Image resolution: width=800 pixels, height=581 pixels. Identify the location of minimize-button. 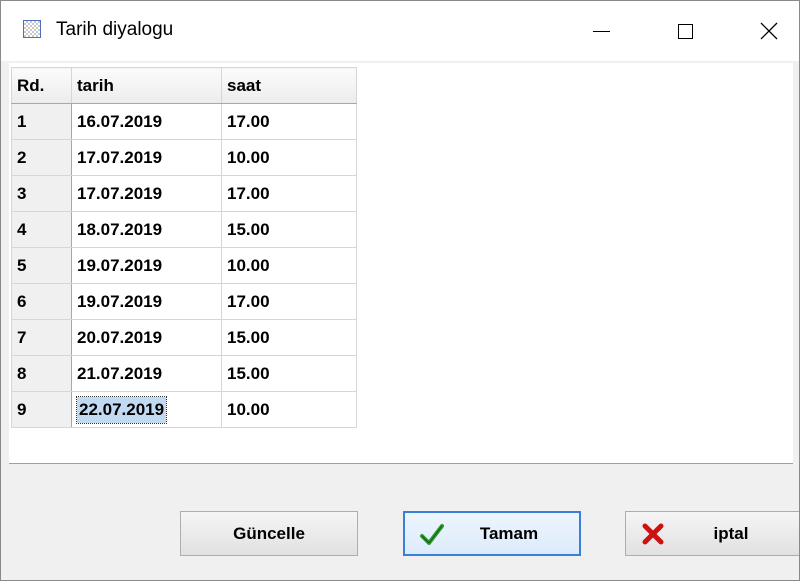
(601, 31).